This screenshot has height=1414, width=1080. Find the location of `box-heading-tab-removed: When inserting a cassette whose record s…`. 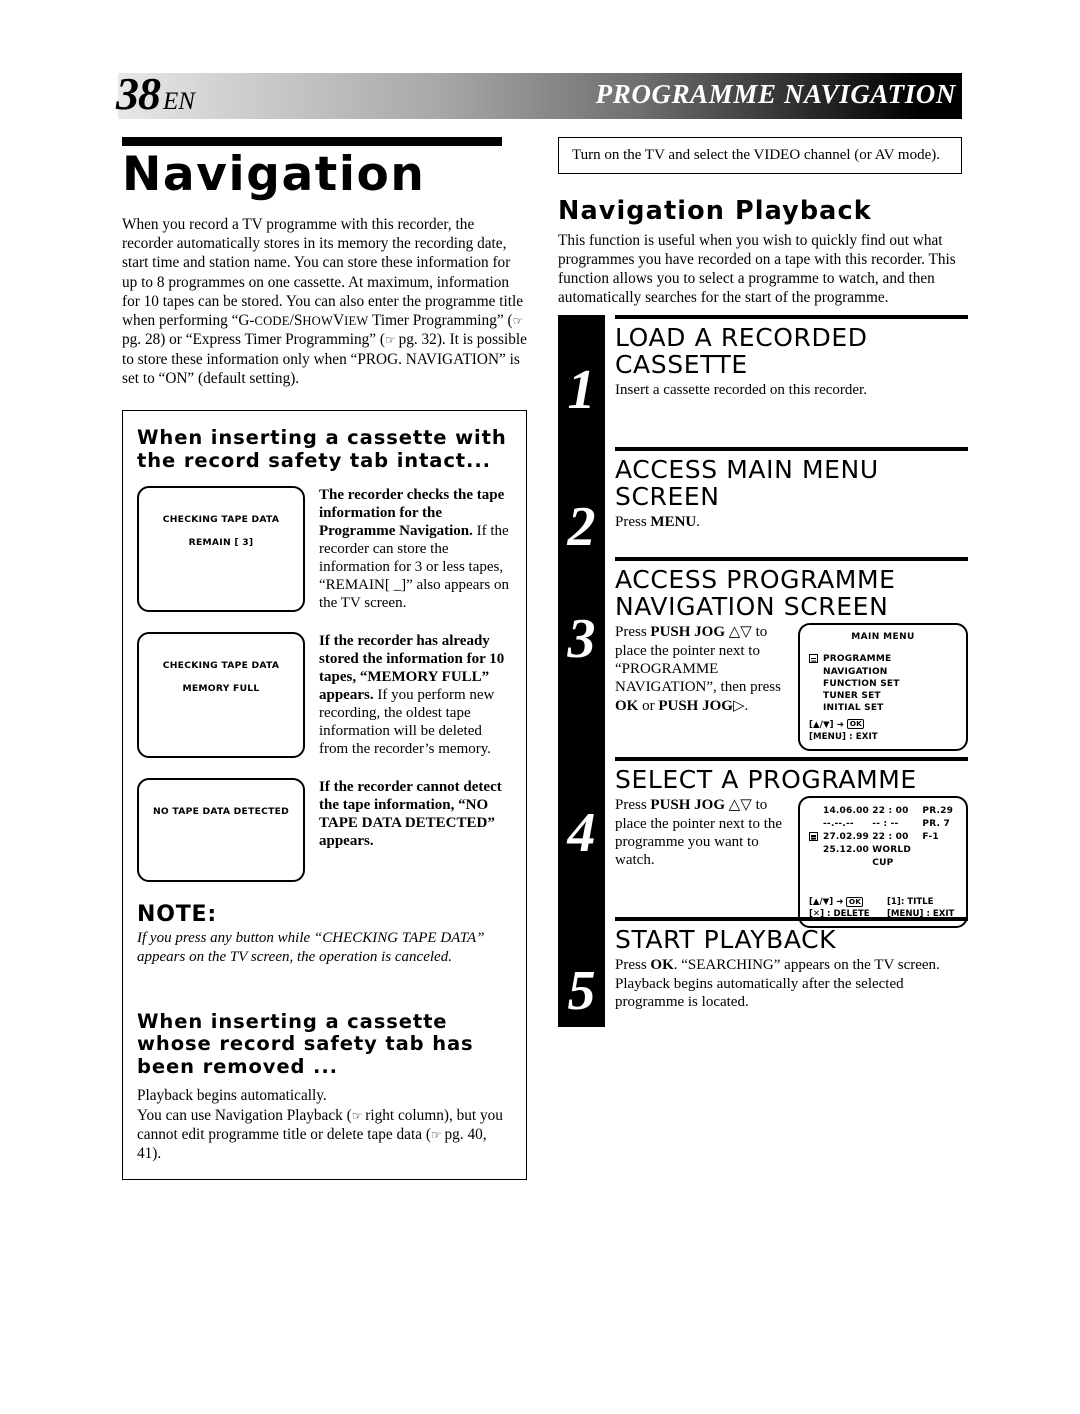

box-heading-tab-removed: When inserting a cassette whose record s… is located at coordinates (305, 1043).